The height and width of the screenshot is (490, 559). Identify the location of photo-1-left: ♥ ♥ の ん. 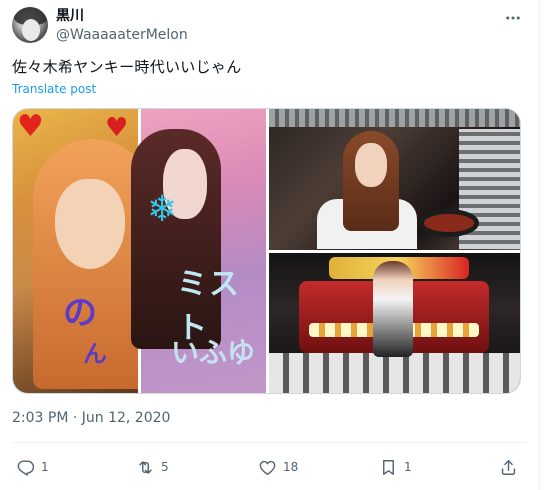
(83, 251).